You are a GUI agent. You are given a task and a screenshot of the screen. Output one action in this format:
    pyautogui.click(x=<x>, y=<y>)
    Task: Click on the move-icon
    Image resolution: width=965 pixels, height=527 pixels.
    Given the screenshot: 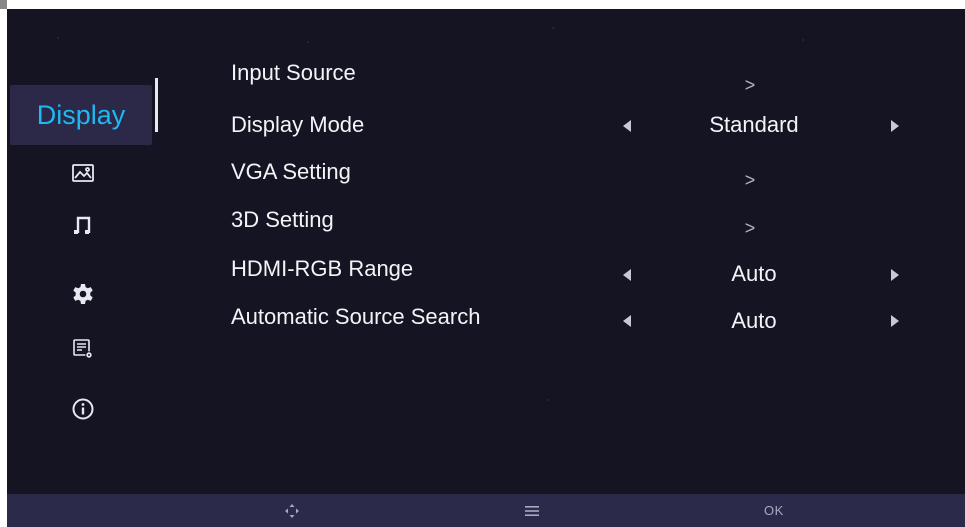 What is the action you would take?
    pyautogui.click(x=292, y=510)
    